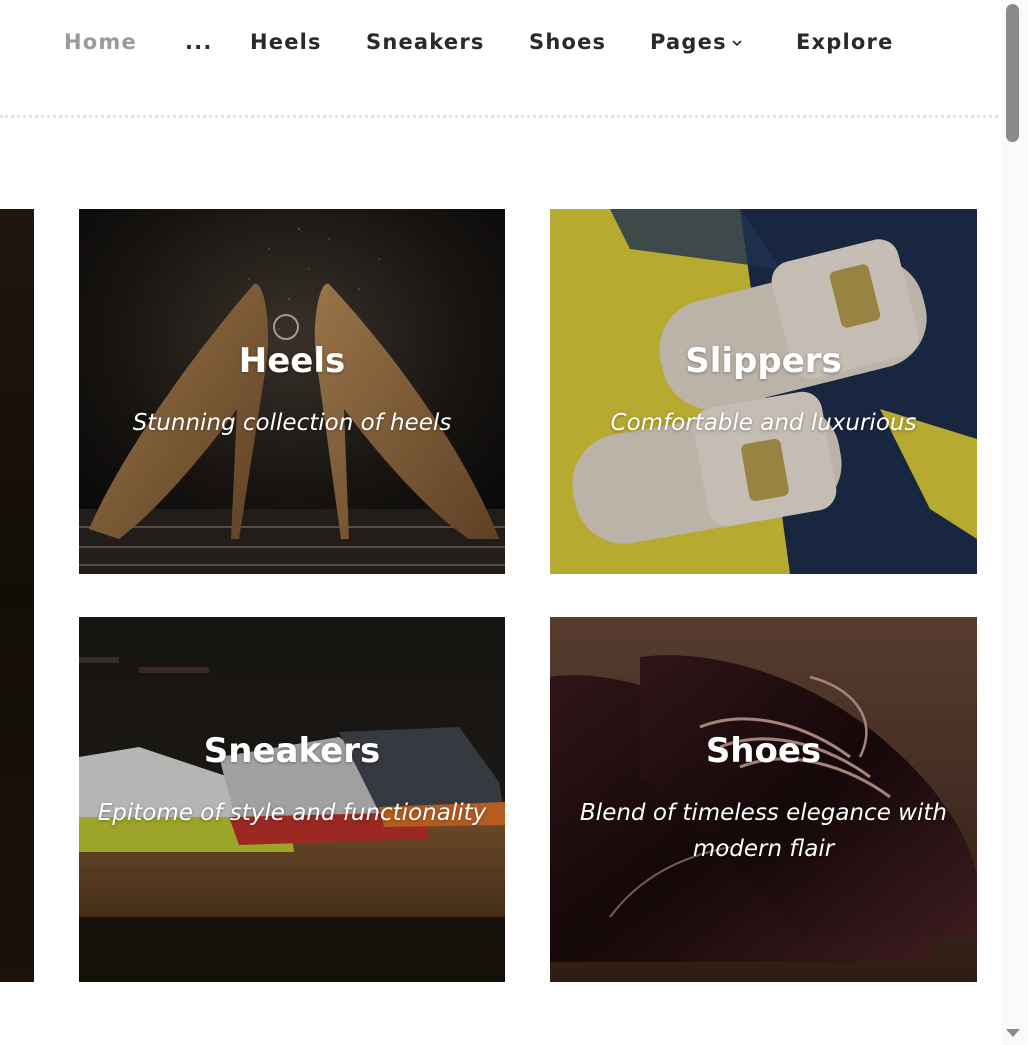 This screenshot has height=1045, width=1028. I want to click on nav-heels: Heels, so click(286, 42).